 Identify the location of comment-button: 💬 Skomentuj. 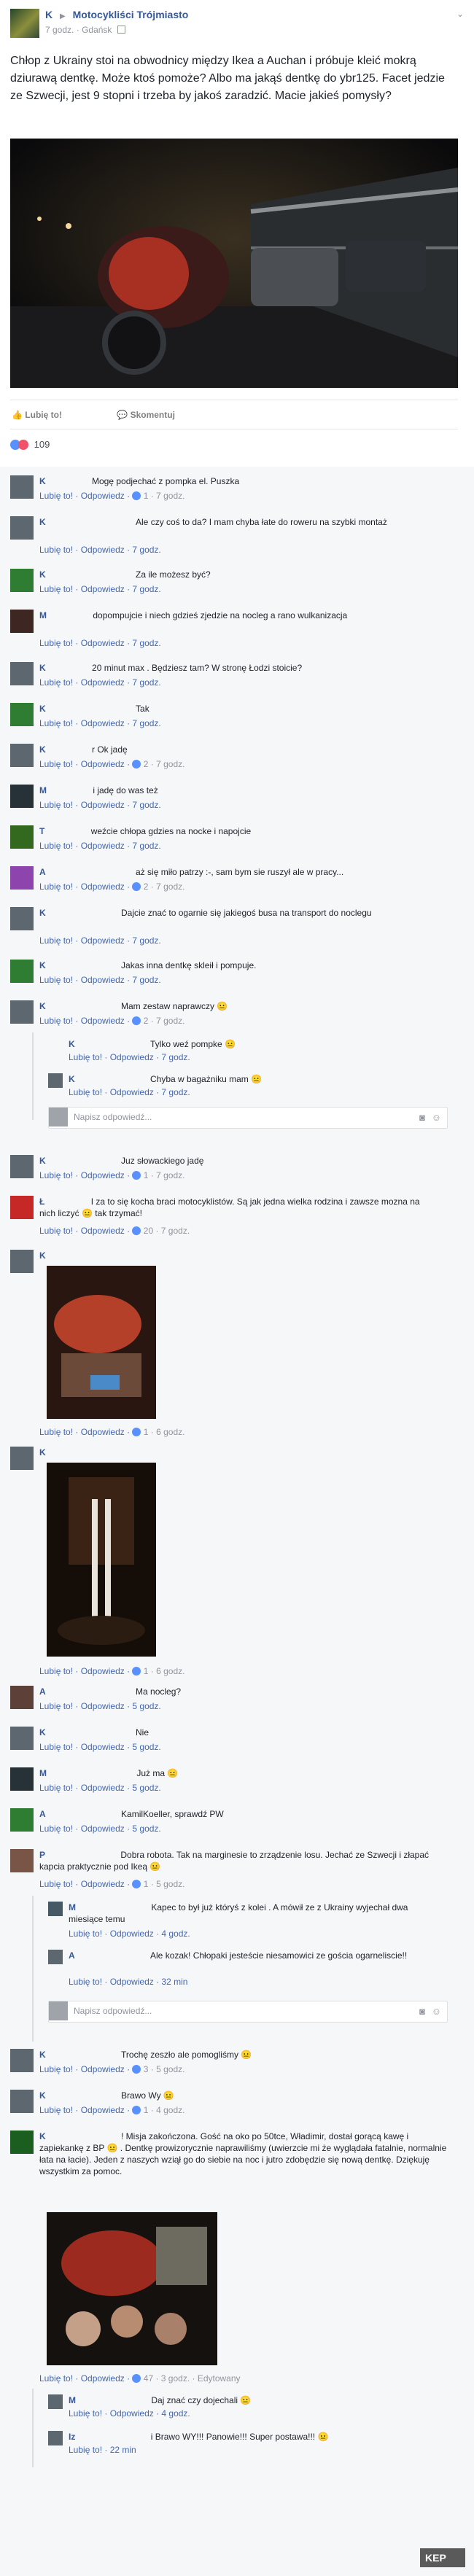
(159, 415).